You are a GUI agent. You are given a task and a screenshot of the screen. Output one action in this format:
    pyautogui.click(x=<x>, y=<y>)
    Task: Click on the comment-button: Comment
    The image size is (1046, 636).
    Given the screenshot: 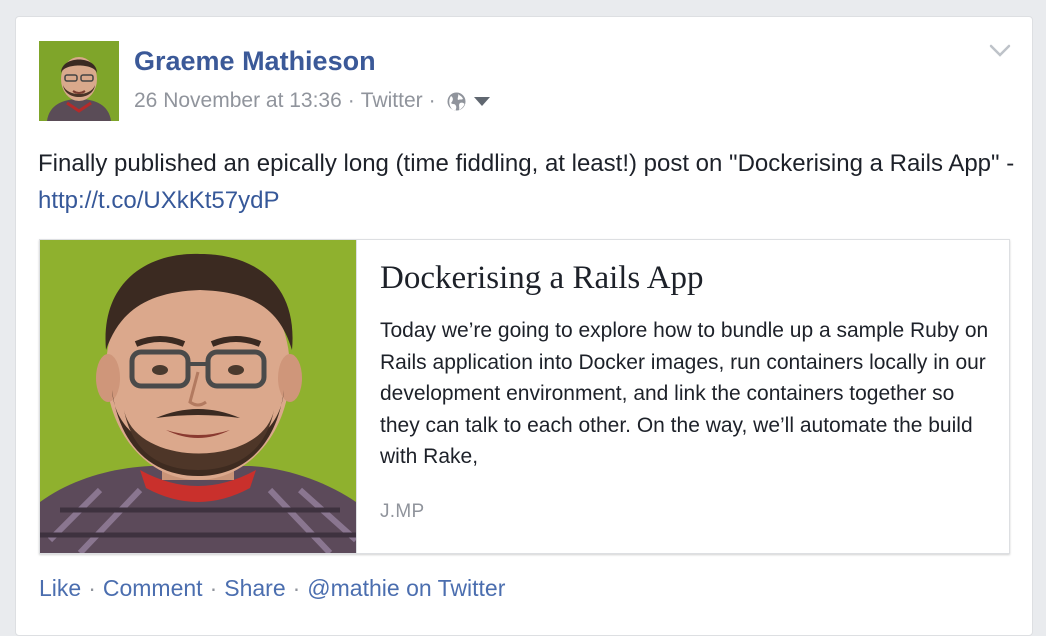 What is the action you would take?
    pyautogui.click(x=153, y=588)
    